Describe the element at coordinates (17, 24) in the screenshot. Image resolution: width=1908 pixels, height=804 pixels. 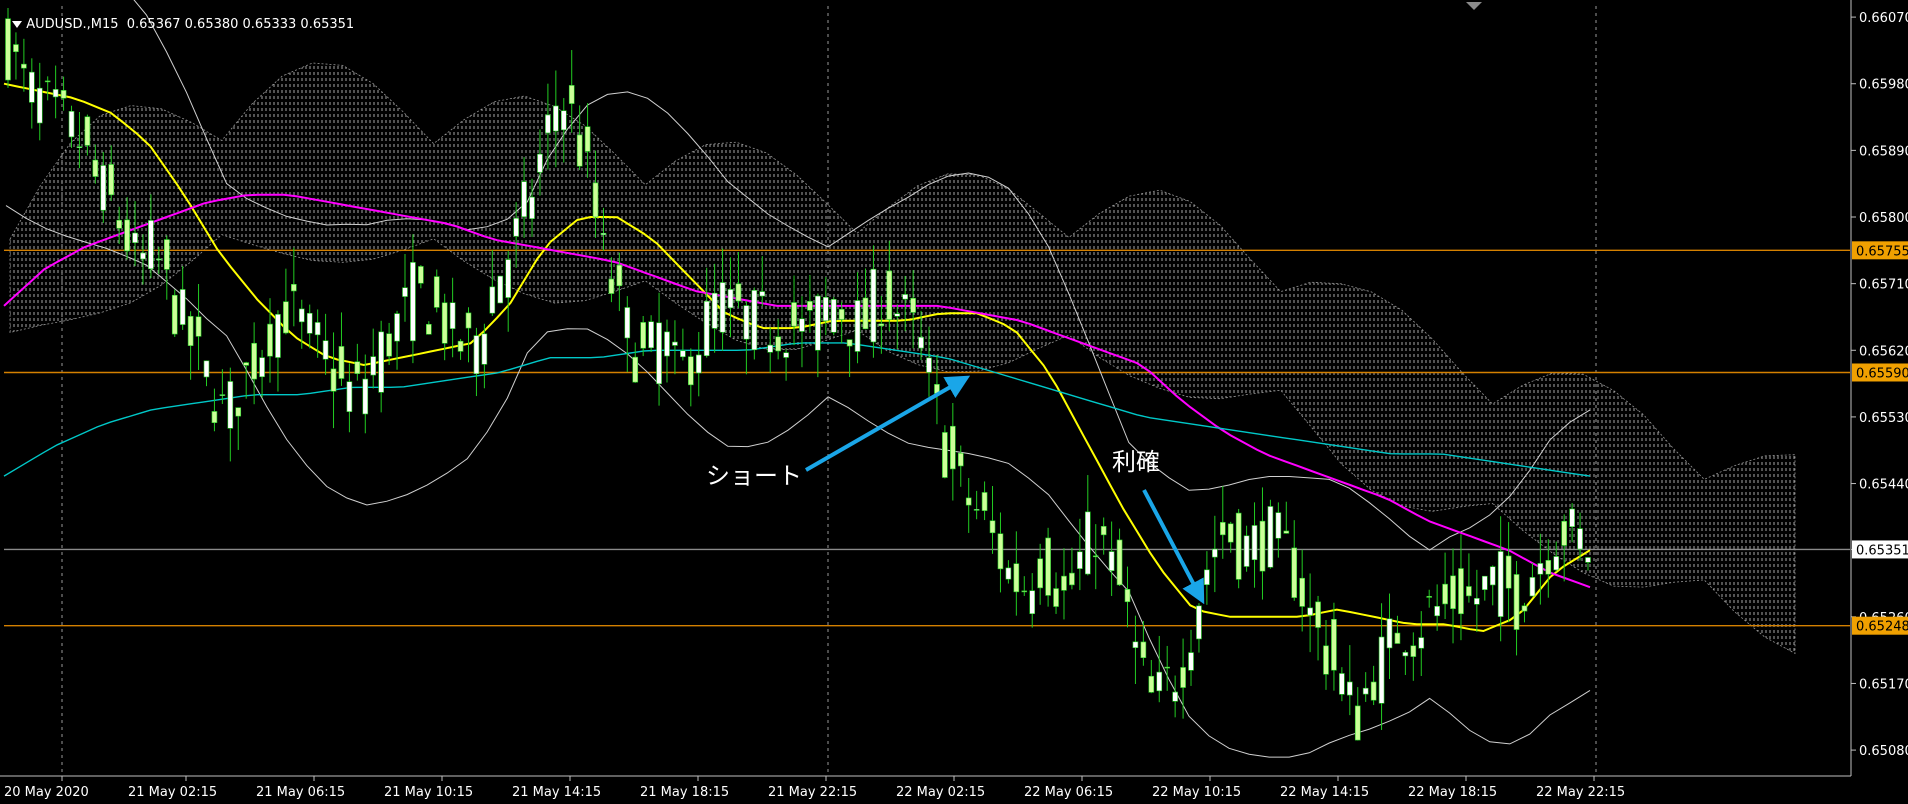
I see `collapse-triangle-icon` at that location.